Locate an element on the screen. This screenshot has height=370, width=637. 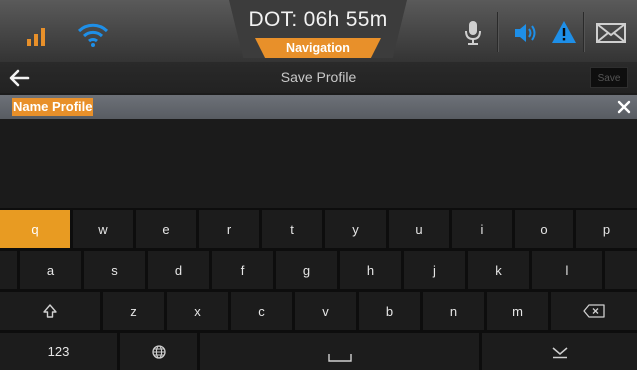
space-icon is located at coordinates (339, 358).